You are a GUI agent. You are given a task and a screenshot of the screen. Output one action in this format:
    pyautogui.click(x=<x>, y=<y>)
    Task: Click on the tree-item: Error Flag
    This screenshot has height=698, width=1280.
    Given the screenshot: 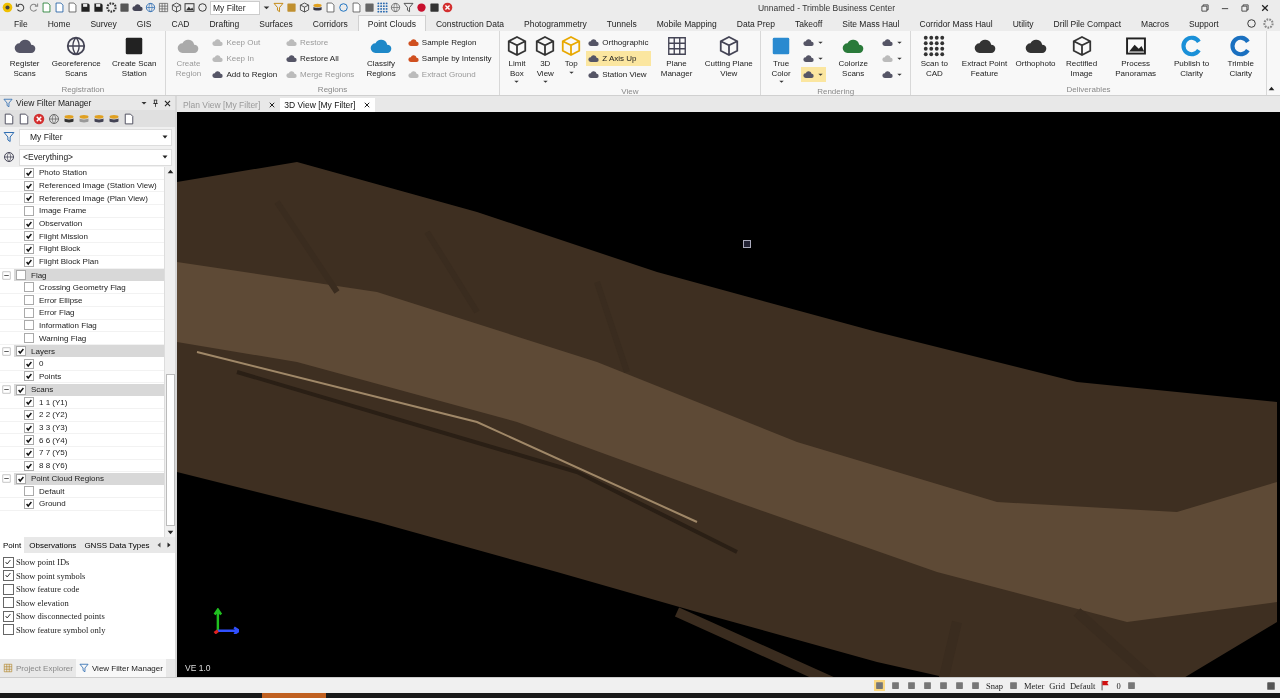 What is the action you would take?
    pyautogui.click(x=82, y=313)
    